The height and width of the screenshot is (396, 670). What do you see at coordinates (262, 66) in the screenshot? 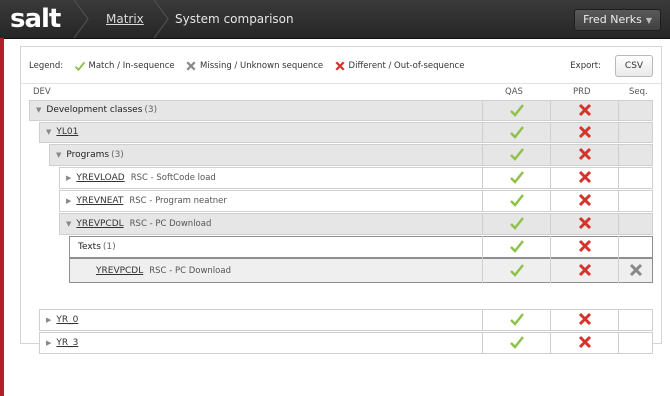
I see `legend-missing: Missing / Unknown sequence` at bounding box center [262, 66].